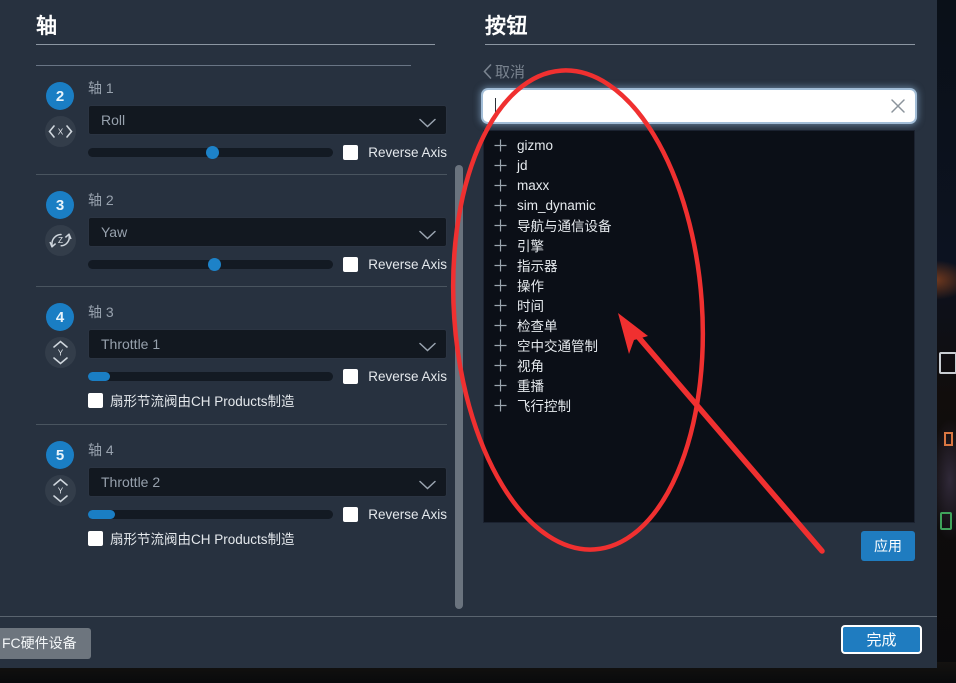 The image size is (956, 683). I want to click on axis-index-badge: 5, so click(60, 455).